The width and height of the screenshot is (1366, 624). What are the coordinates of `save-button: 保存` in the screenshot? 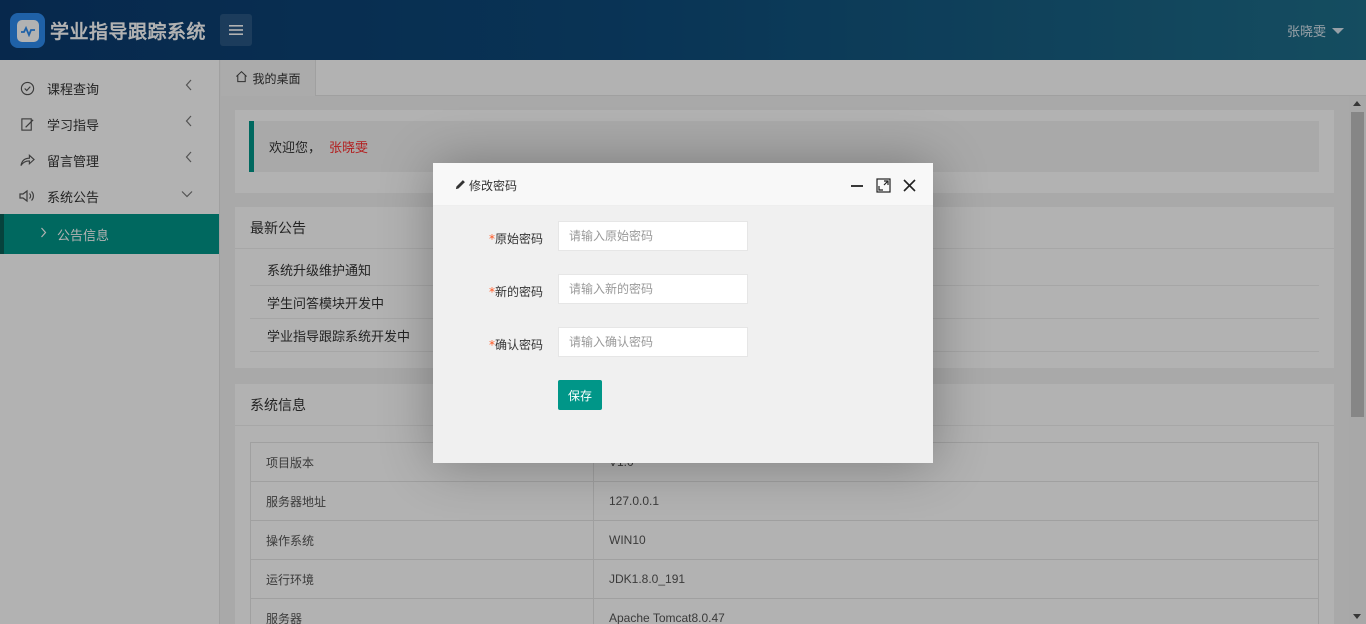 It's located at (580, 395).